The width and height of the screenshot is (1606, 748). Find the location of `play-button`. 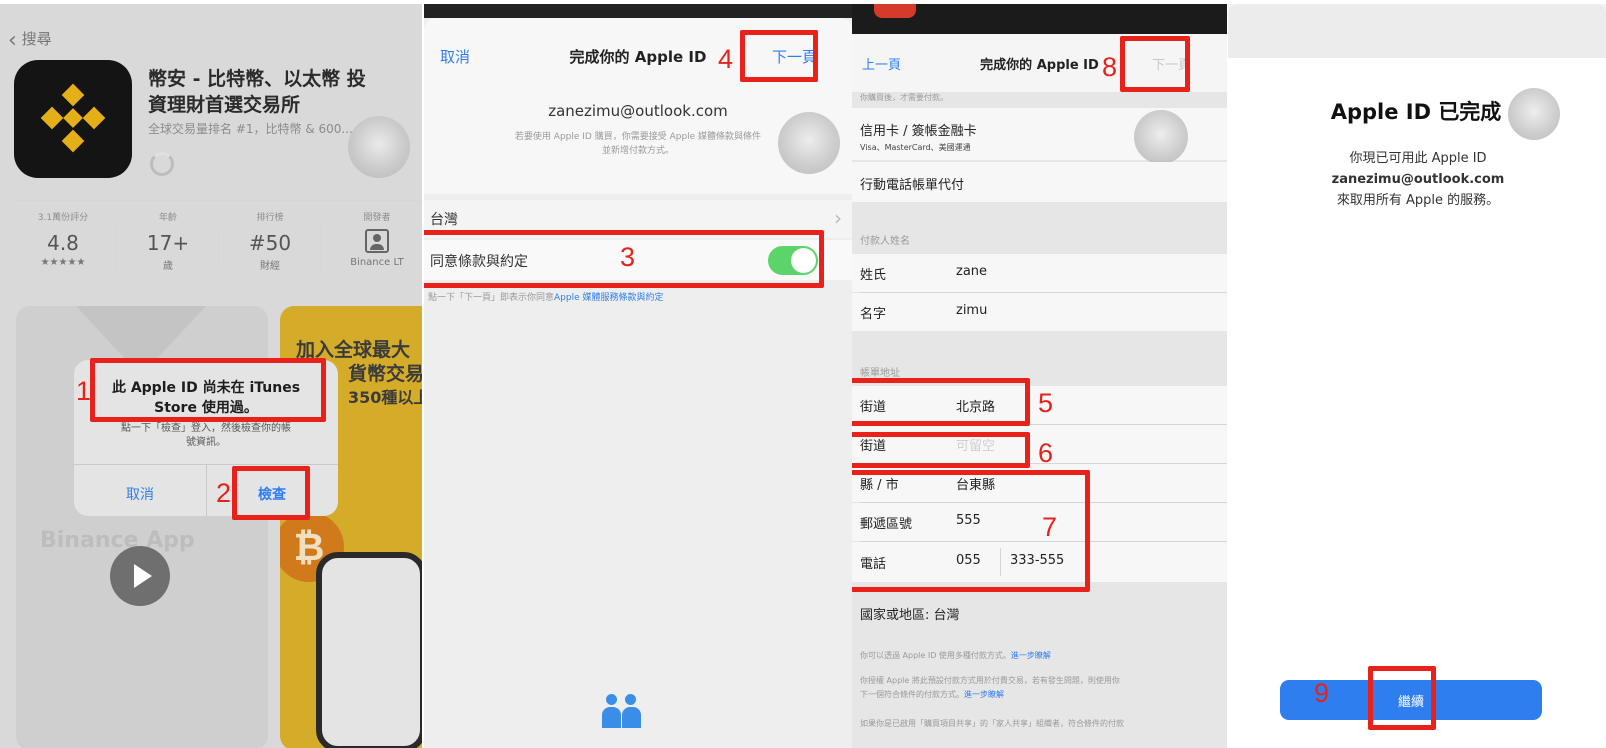

play-button is located at coordinates (140, 576).